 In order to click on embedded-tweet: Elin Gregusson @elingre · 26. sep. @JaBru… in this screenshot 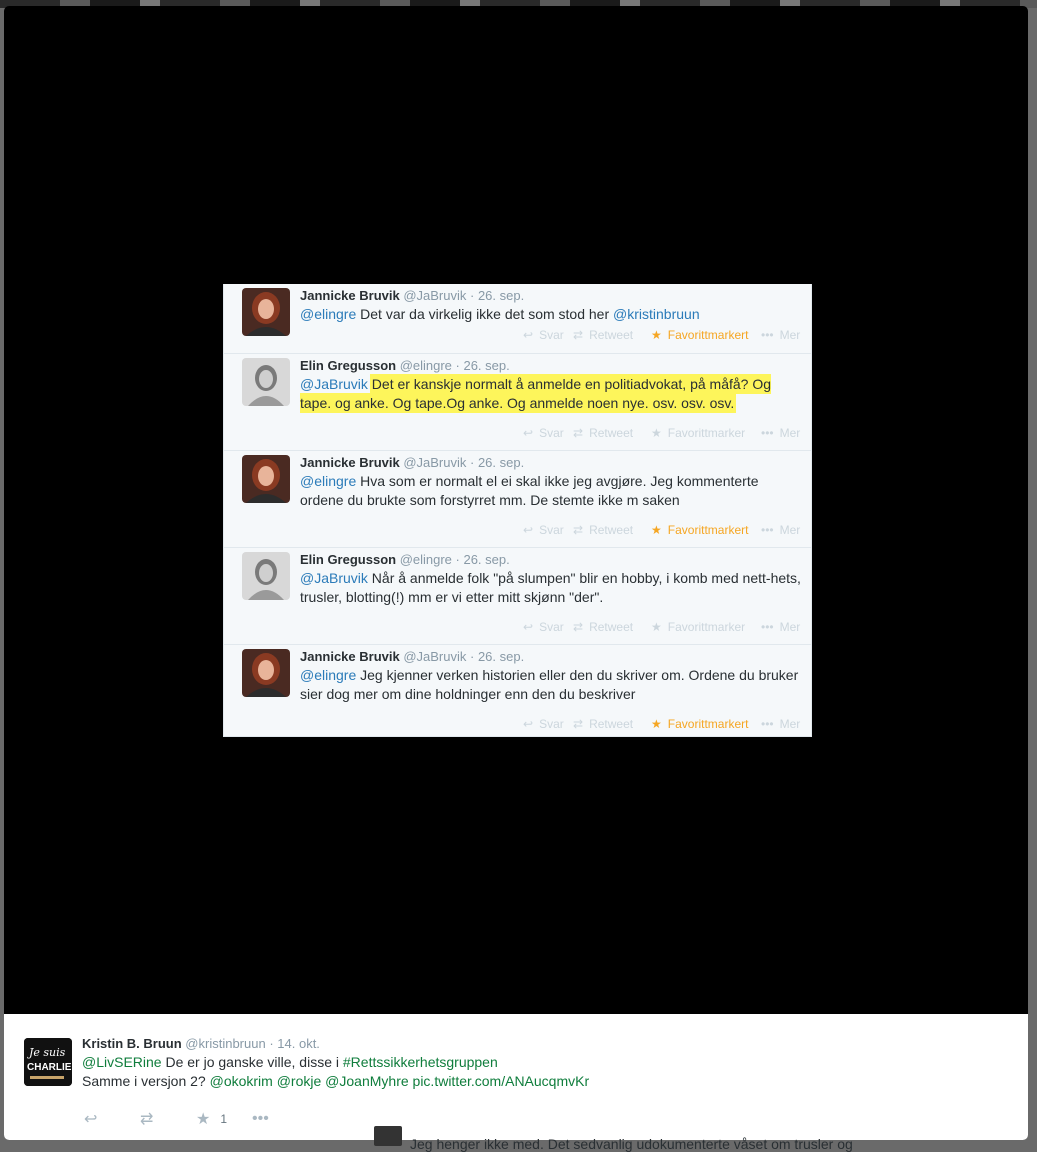, I will do `click(517, 402)`.